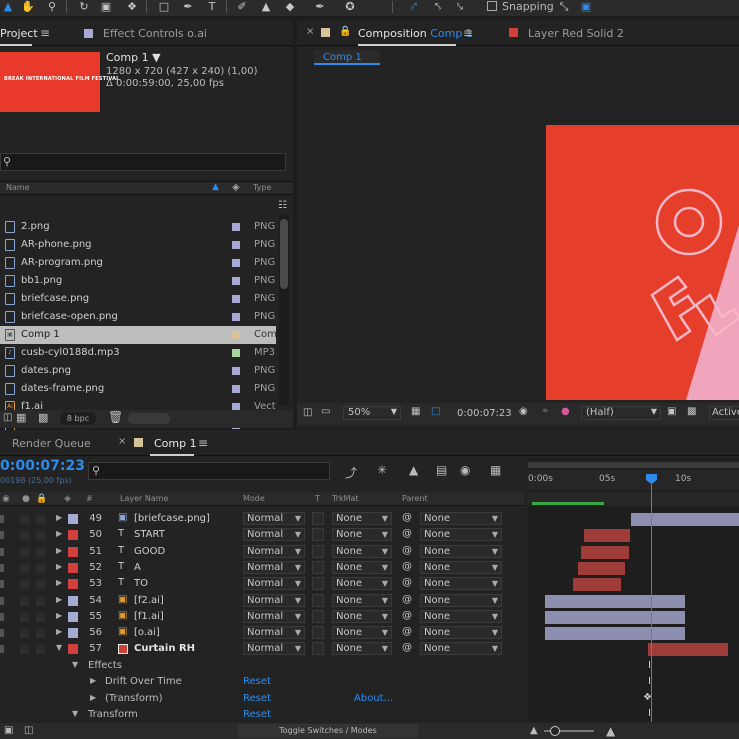 The height and width of the screenshot is (739, 739). Describe the element at coordinates (212, 7) in the screenshot. I see `type-tool-icon: T` at that location.